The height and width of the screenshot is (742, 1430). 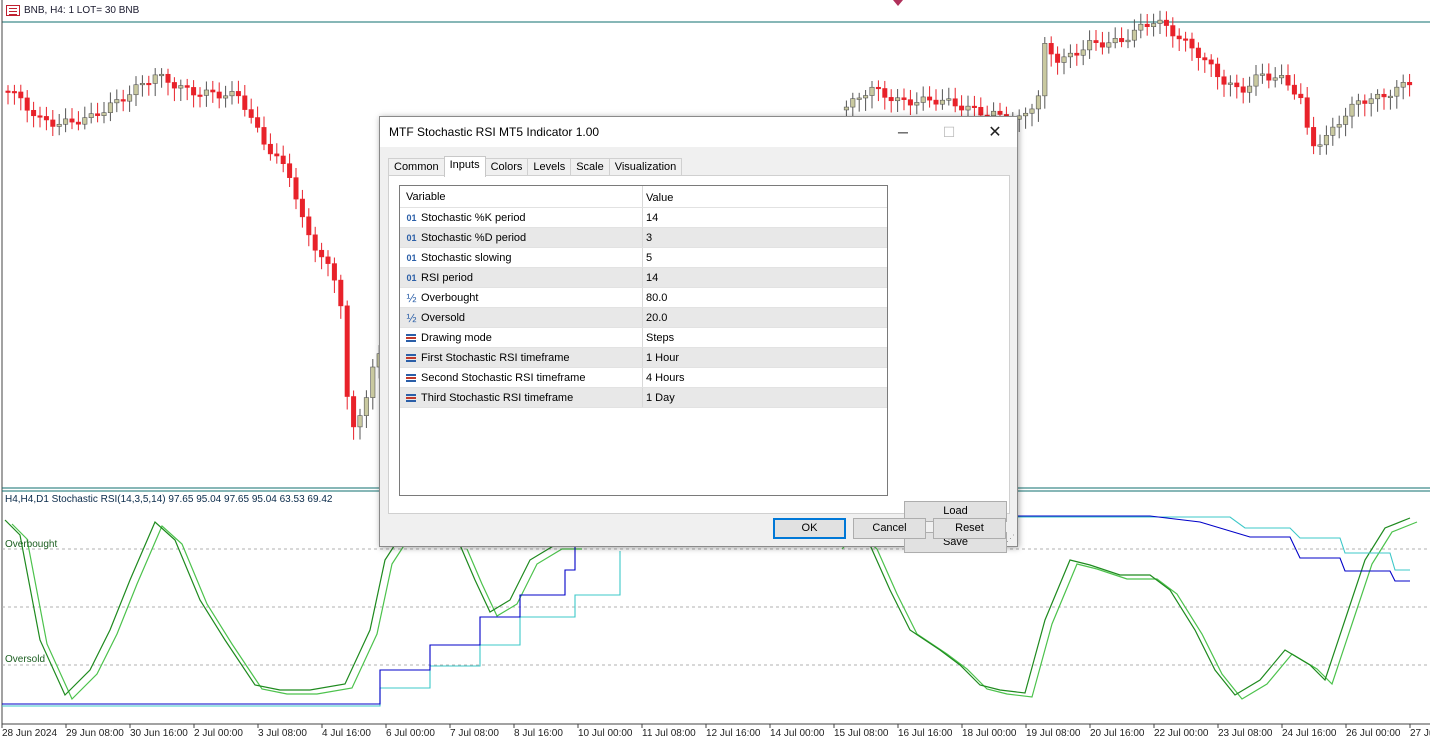 What do you see at coordinates (649, 258) in the screenshot?
I see `row-value: 5` at bounding box center [649, 258].